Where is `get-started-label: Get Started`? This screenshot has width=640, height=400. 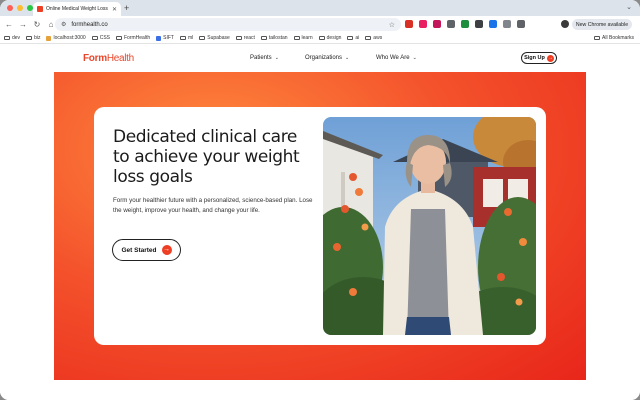 get-started-label: Get Started is located at coordinates (139, 250).